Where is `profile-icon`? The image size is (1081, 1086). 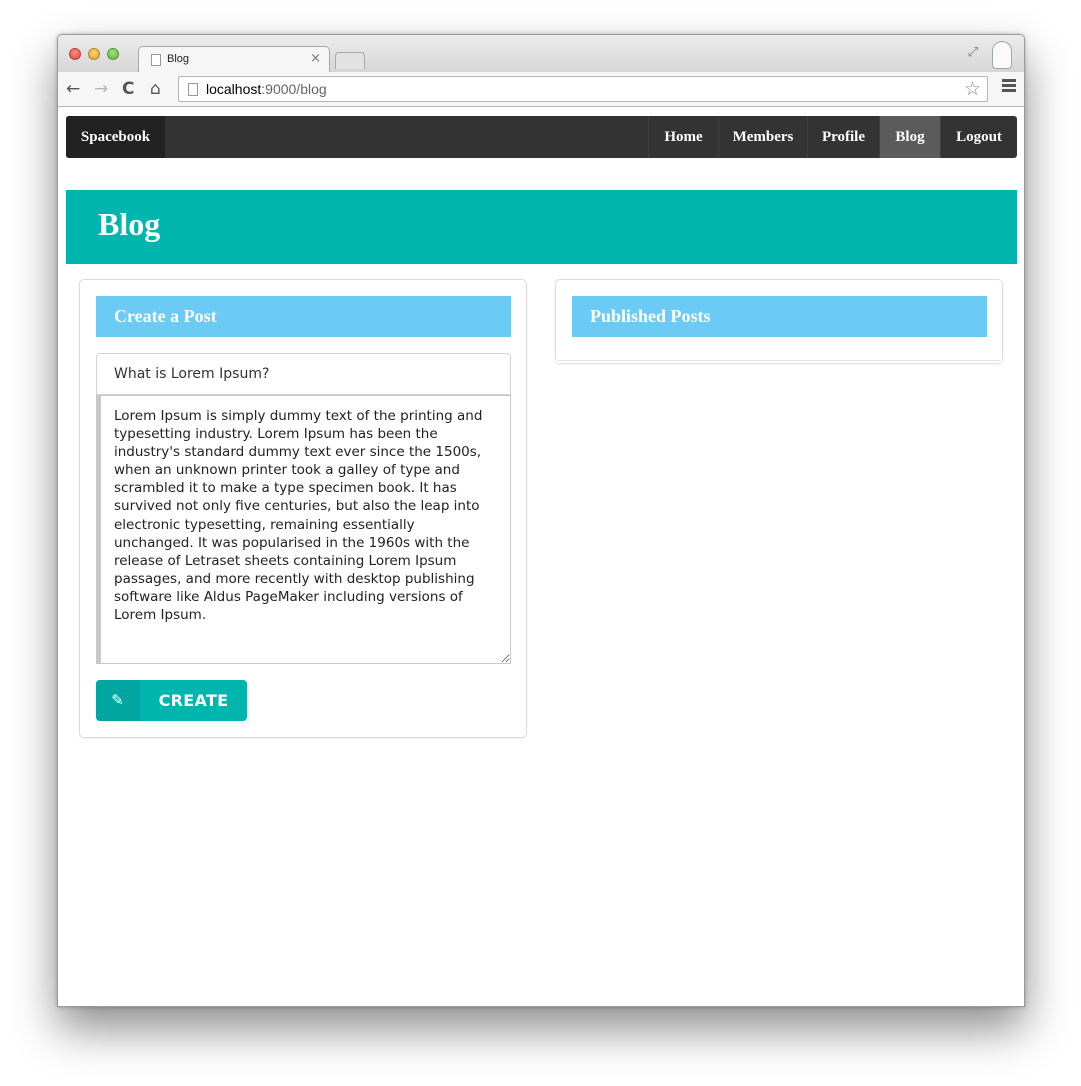 profile-icon is located at coordinates (1002, 55).